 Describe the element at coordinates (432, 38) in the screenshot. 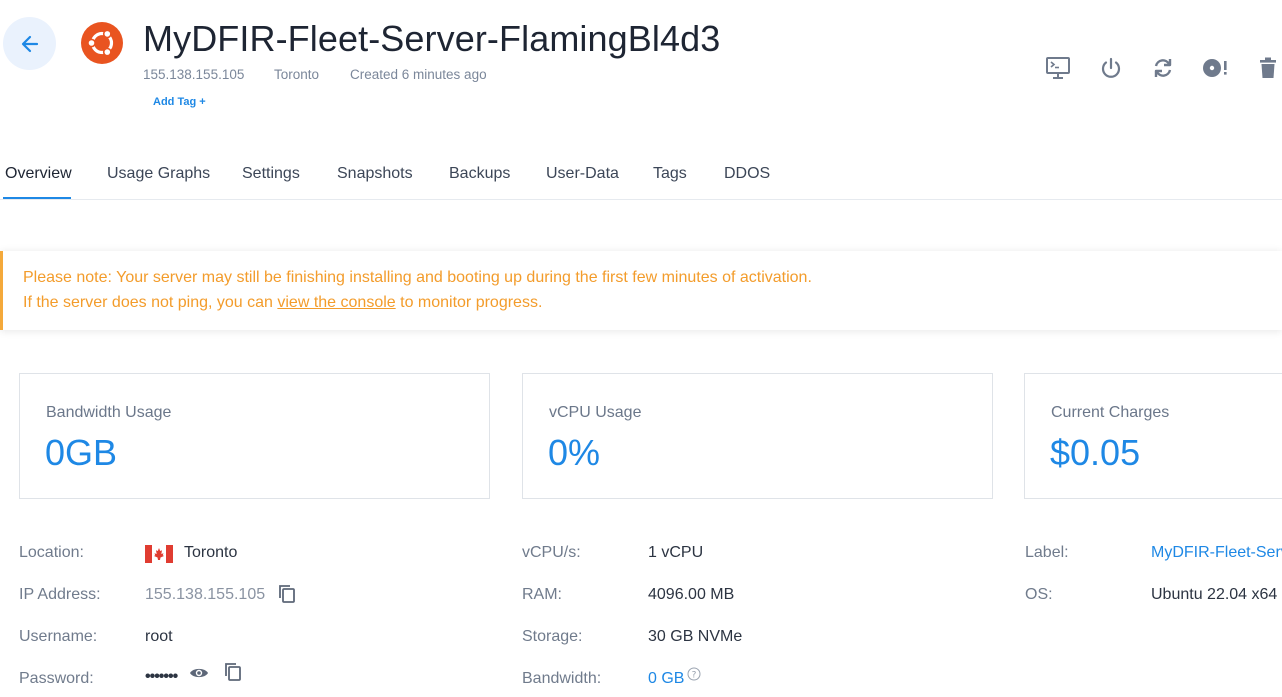

I see `server-name: MyDFIR-Fleet-Server-FlamingBl4d3` at that location.